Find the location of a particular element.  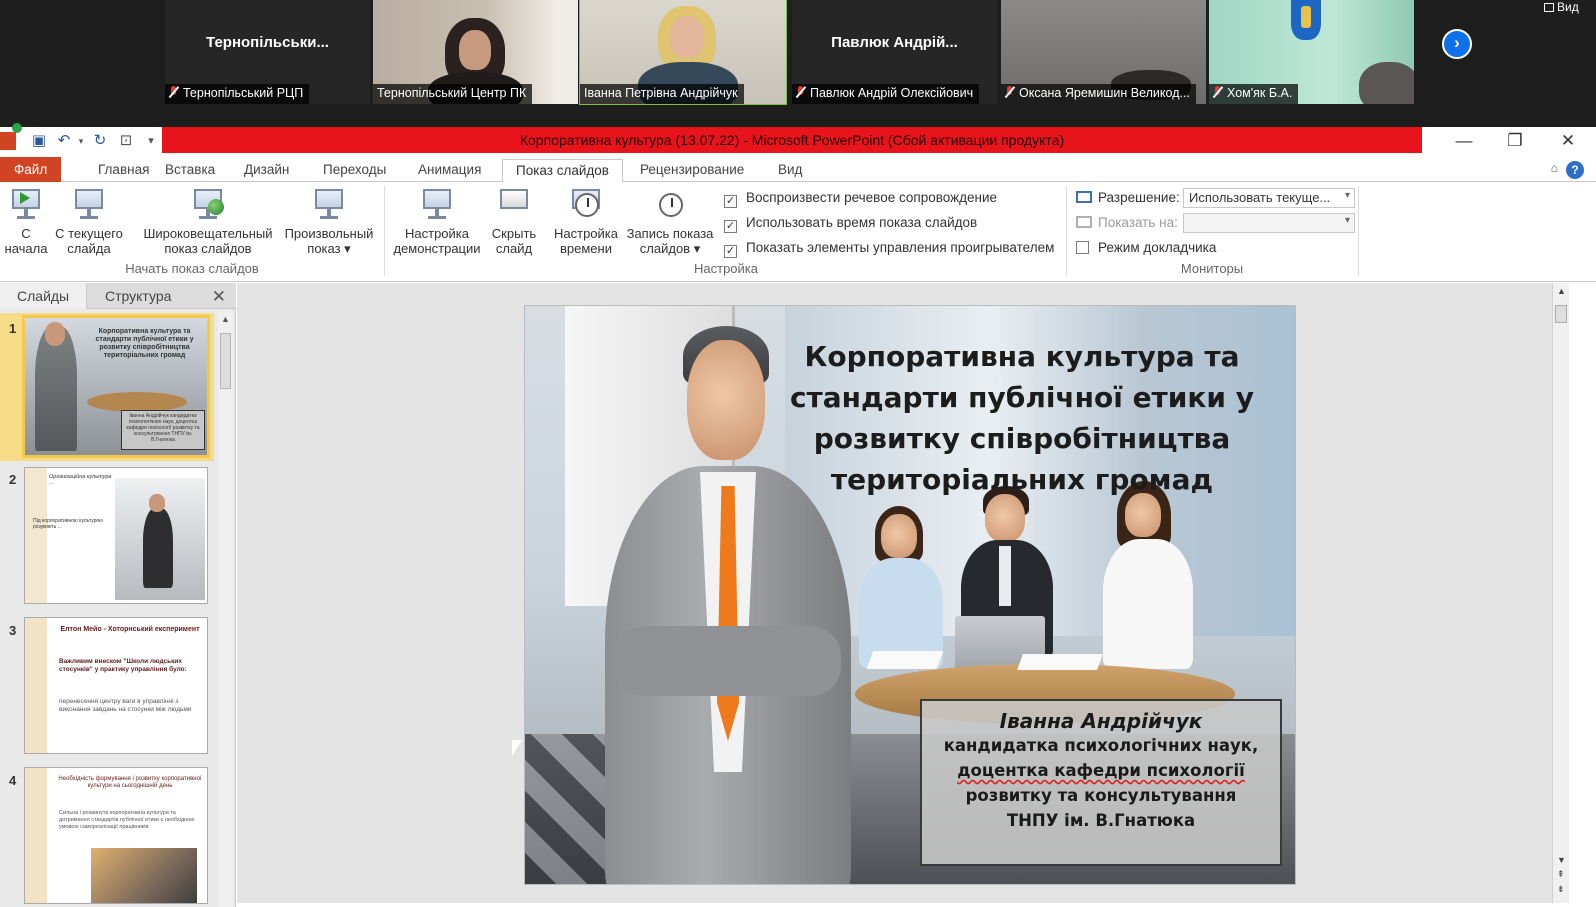

close-panel-icon: ✕ is located at coordinates (219, 297).